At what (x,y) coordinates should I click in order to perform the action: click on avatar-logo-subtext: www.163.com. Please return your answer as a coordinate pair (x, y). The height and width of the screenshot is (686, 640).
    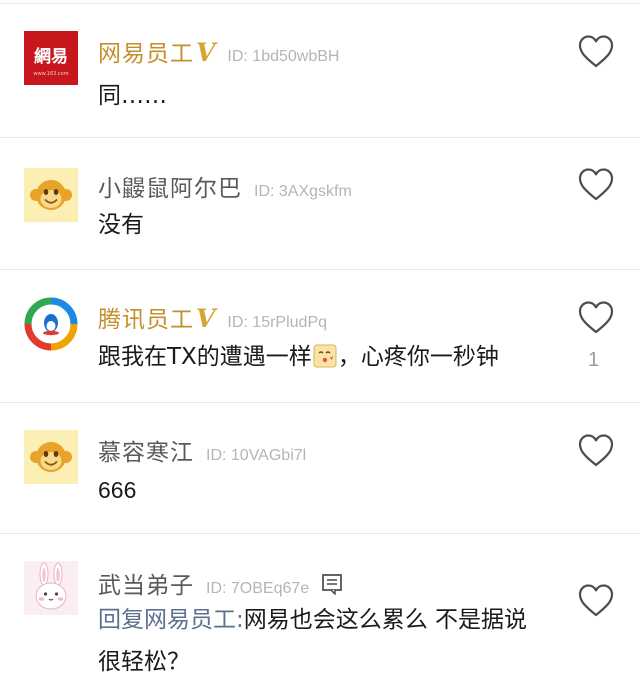
    Looking at the image, I should click on (50, 74).